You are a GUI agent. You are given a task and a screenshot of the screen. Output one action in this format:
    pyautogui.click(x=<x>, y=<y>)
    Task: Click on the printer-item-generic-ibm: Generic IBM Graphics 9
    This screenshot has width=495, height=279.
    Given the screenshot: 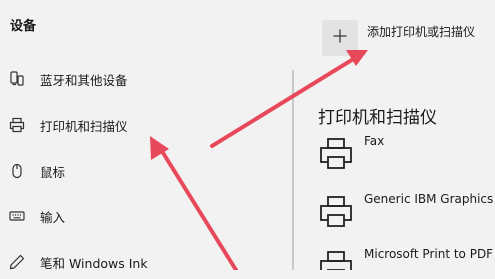 What is the action you would take?
    pyautogui.click(x=406, y=211)
    